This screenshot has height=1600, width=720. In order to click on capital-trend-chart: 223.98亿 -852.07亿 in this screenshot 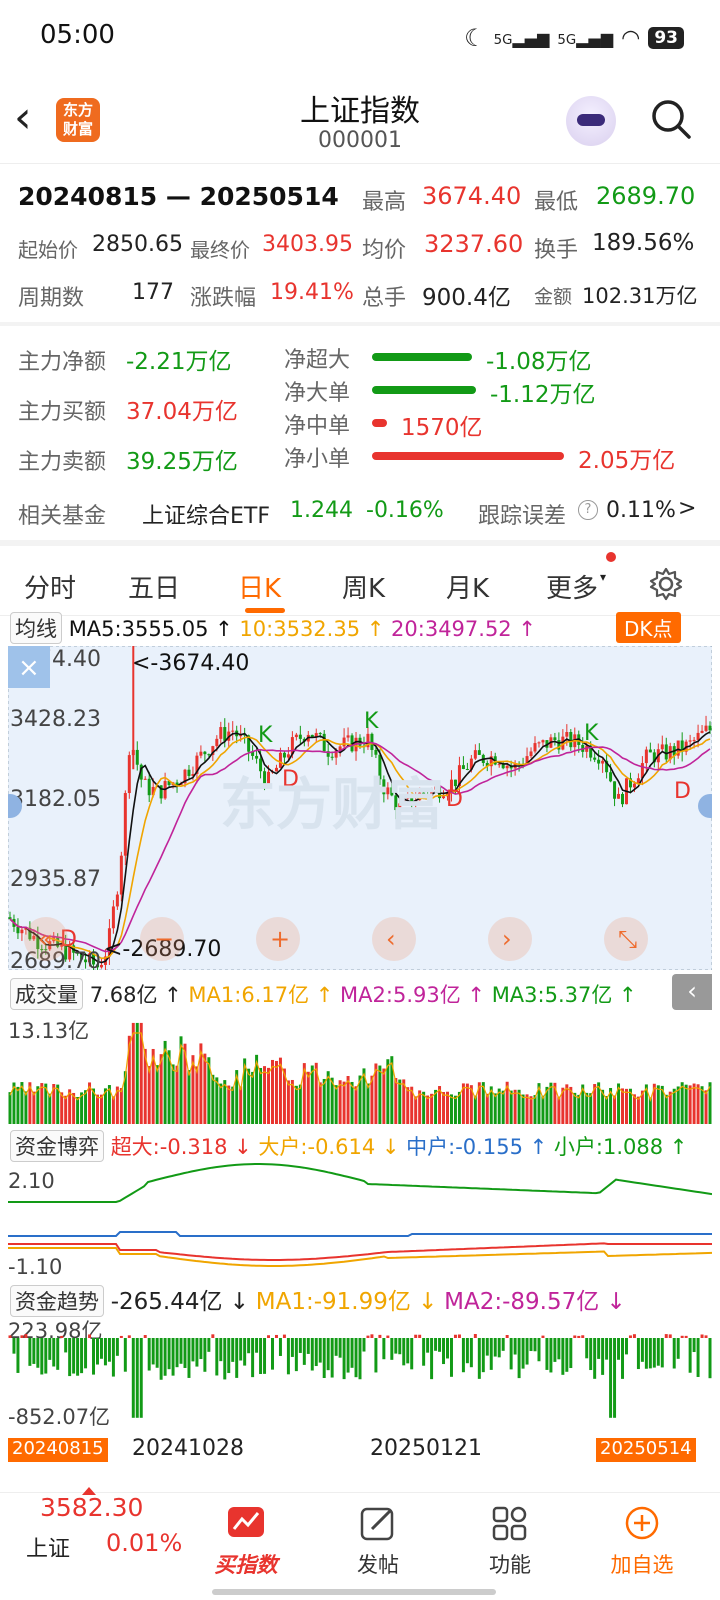, I will do `click(360, 1371)`.